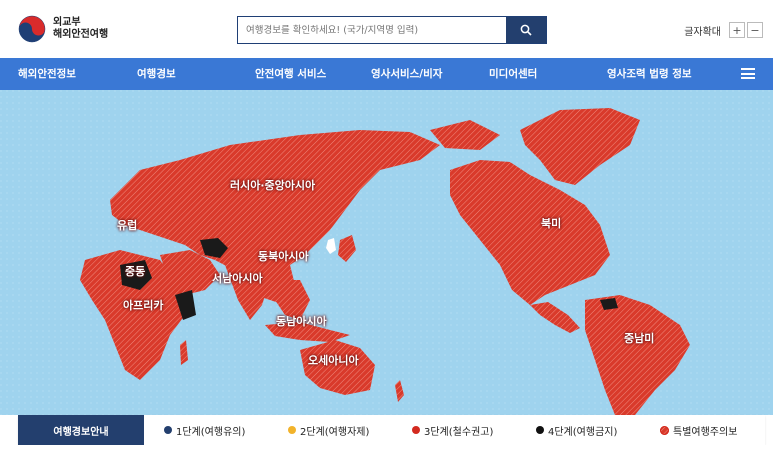  What do you see at coordinates (168, 430) in the screenshot?
I see `level-1-dot-icon` at bounding box center [168, 430].